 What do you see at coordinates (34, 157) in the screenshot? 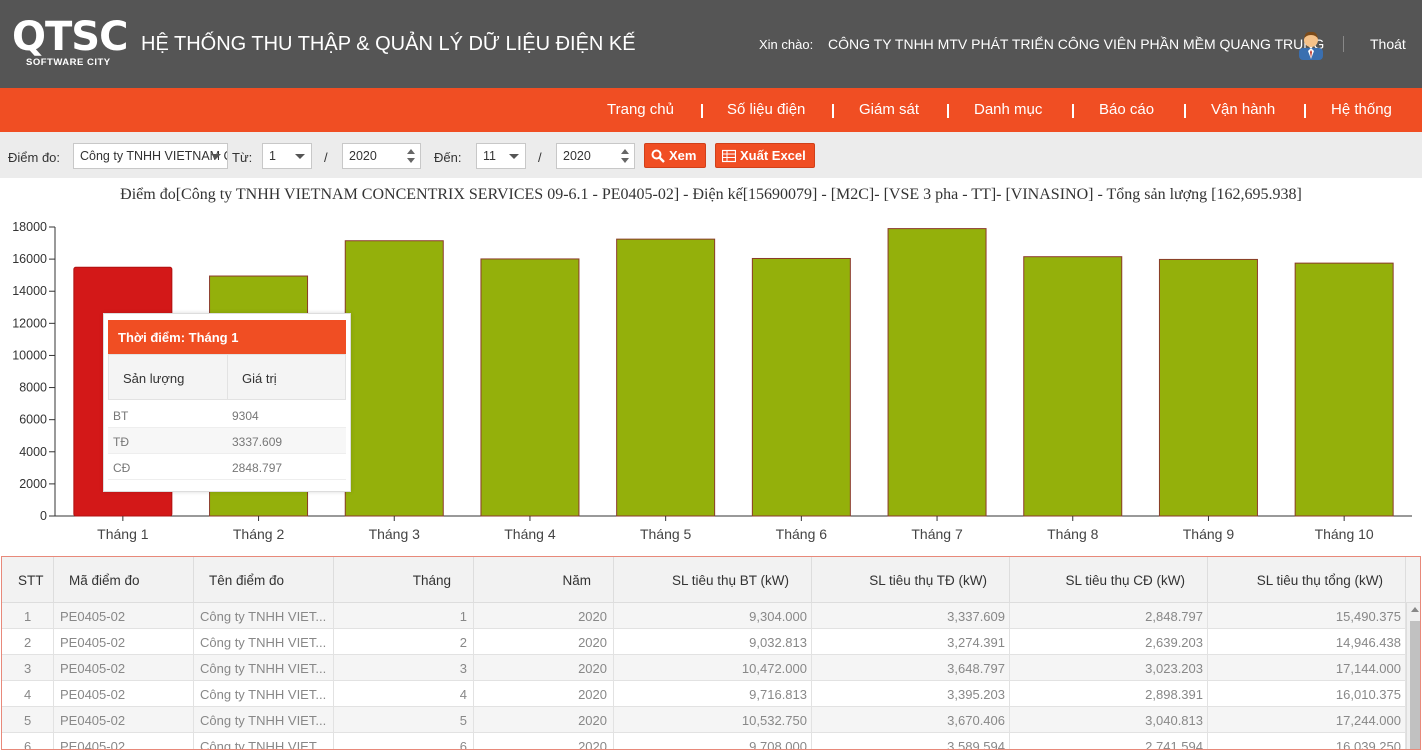
I see `measure-point-label: Điểm đo:` at bounding box center [34, 157].